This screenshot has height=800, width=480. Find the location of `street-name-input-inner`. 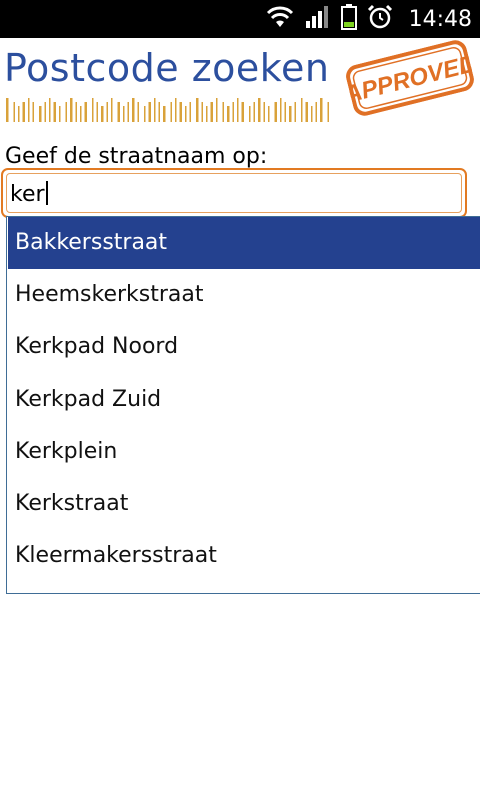

street-name-input-inner is located at coordinates (234, 193).